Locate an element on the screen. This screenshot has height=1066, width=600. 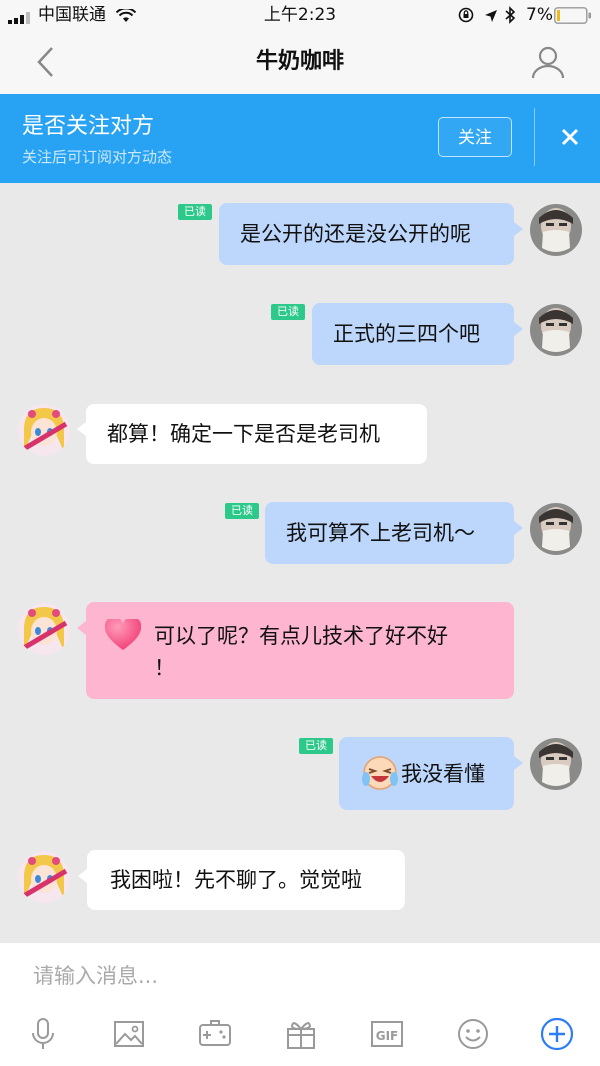
svg-text: GIF is located at coordinates (387, 1036).